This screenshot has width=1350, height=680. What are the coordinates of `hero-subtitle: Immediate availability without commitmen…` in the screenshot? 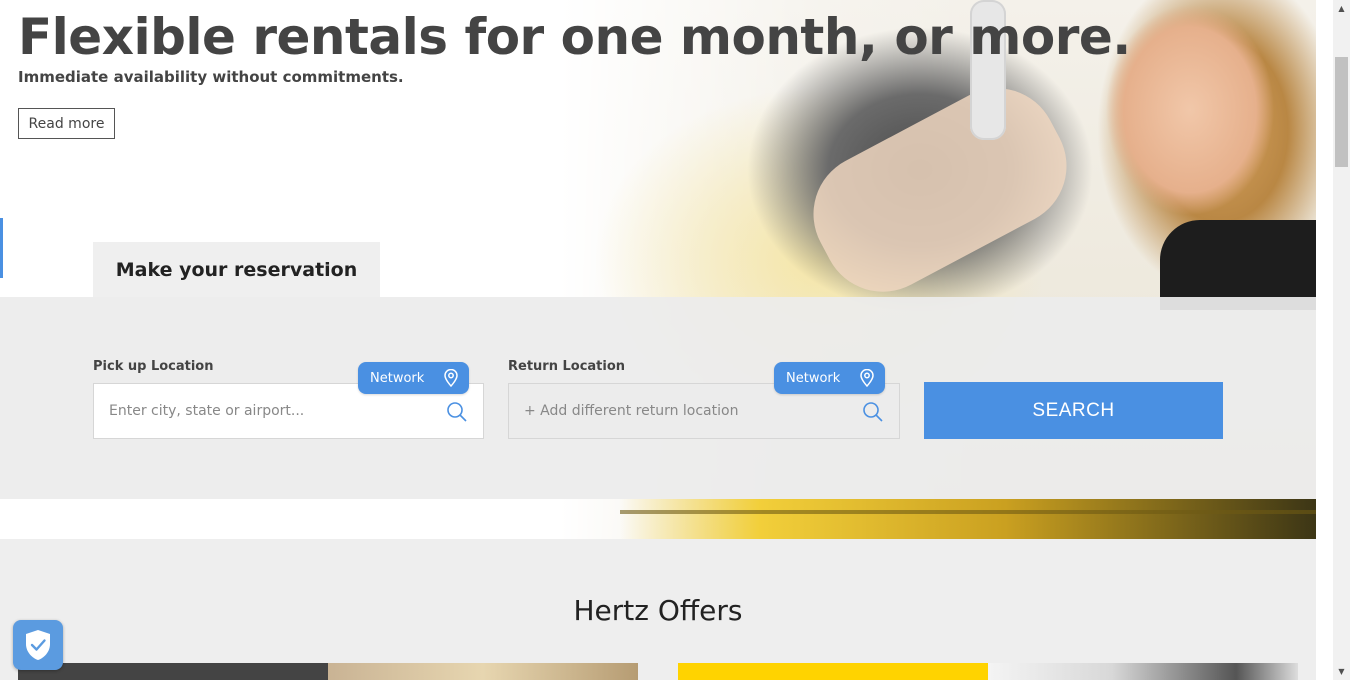 It's located at (211, 77).